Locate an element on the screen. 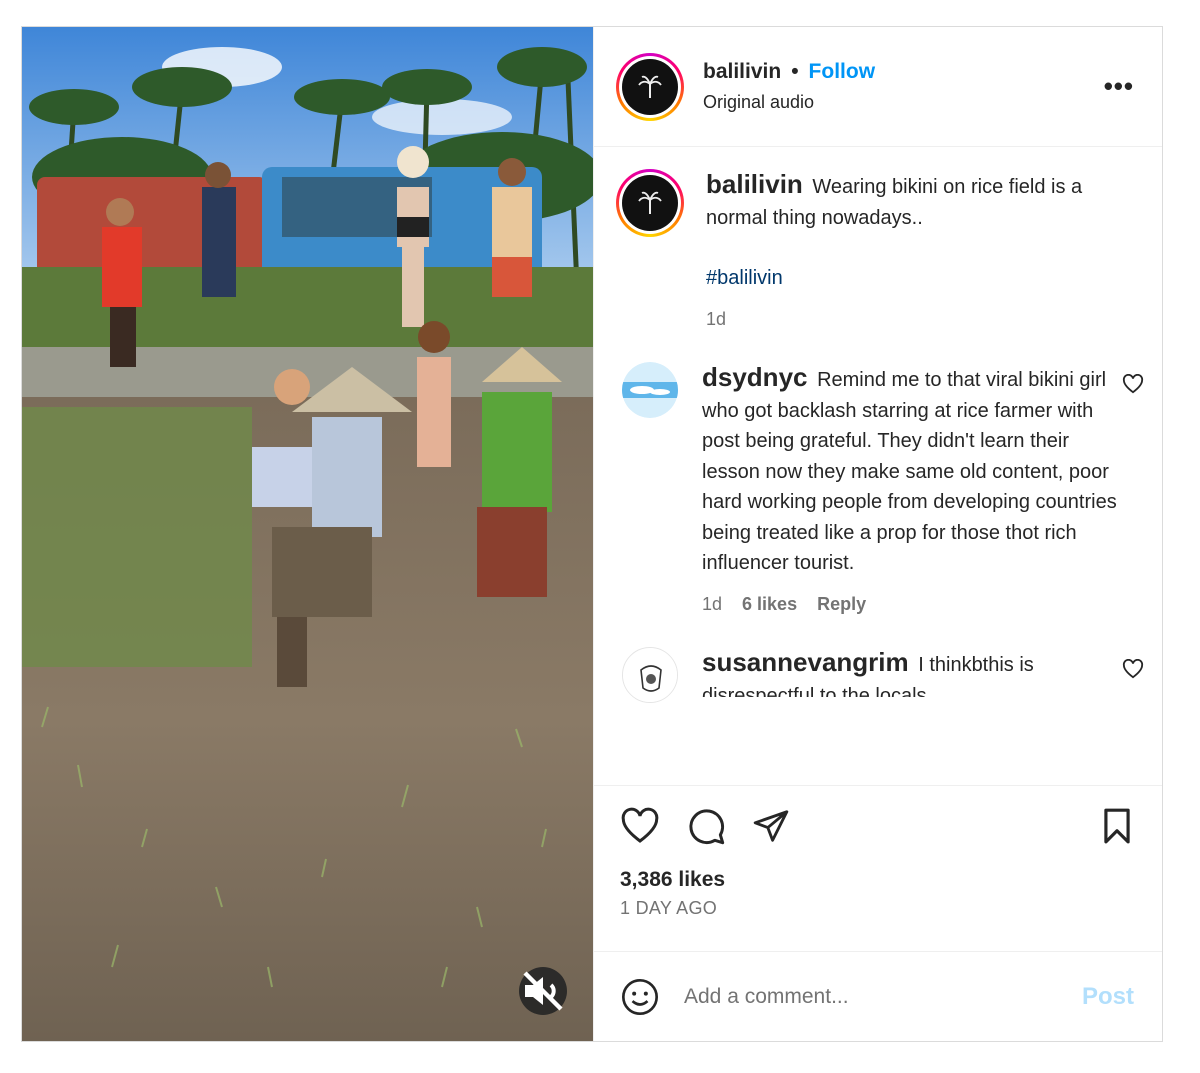  audio-label: Original audio is located at coordinates (898, 102).